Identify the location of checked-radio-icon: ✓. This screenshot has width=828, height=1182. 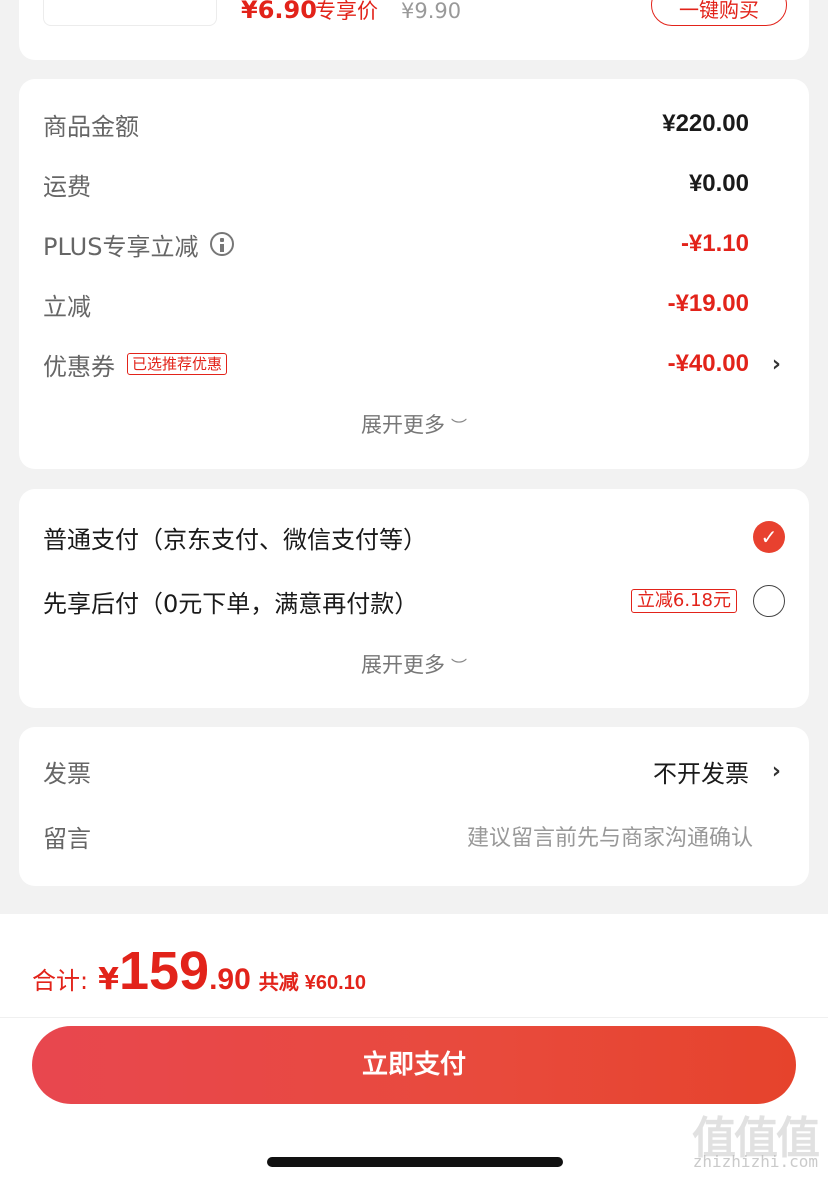
(769, 537).